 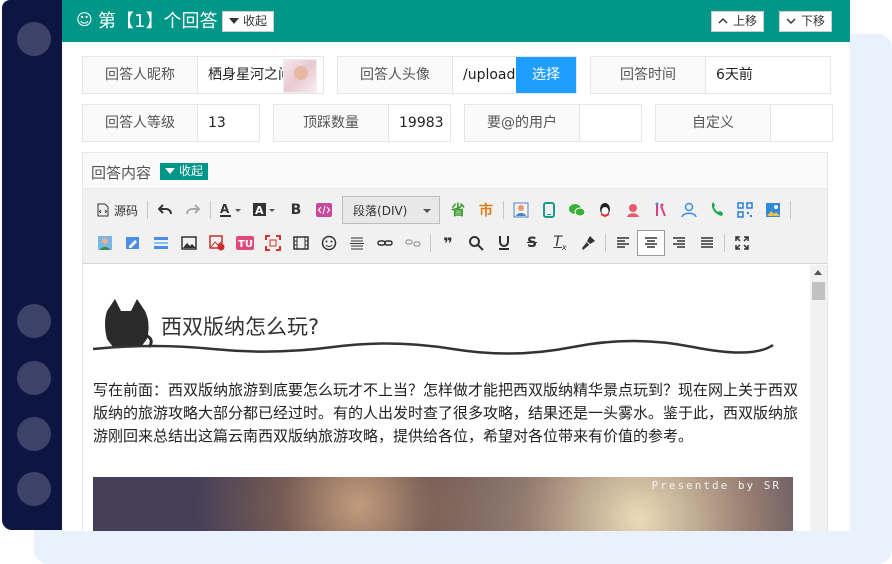 What do you see at coordinates (121, 173) in the screenshot?
I see `content-title: 回答内容` at bounding box center [121, 173].